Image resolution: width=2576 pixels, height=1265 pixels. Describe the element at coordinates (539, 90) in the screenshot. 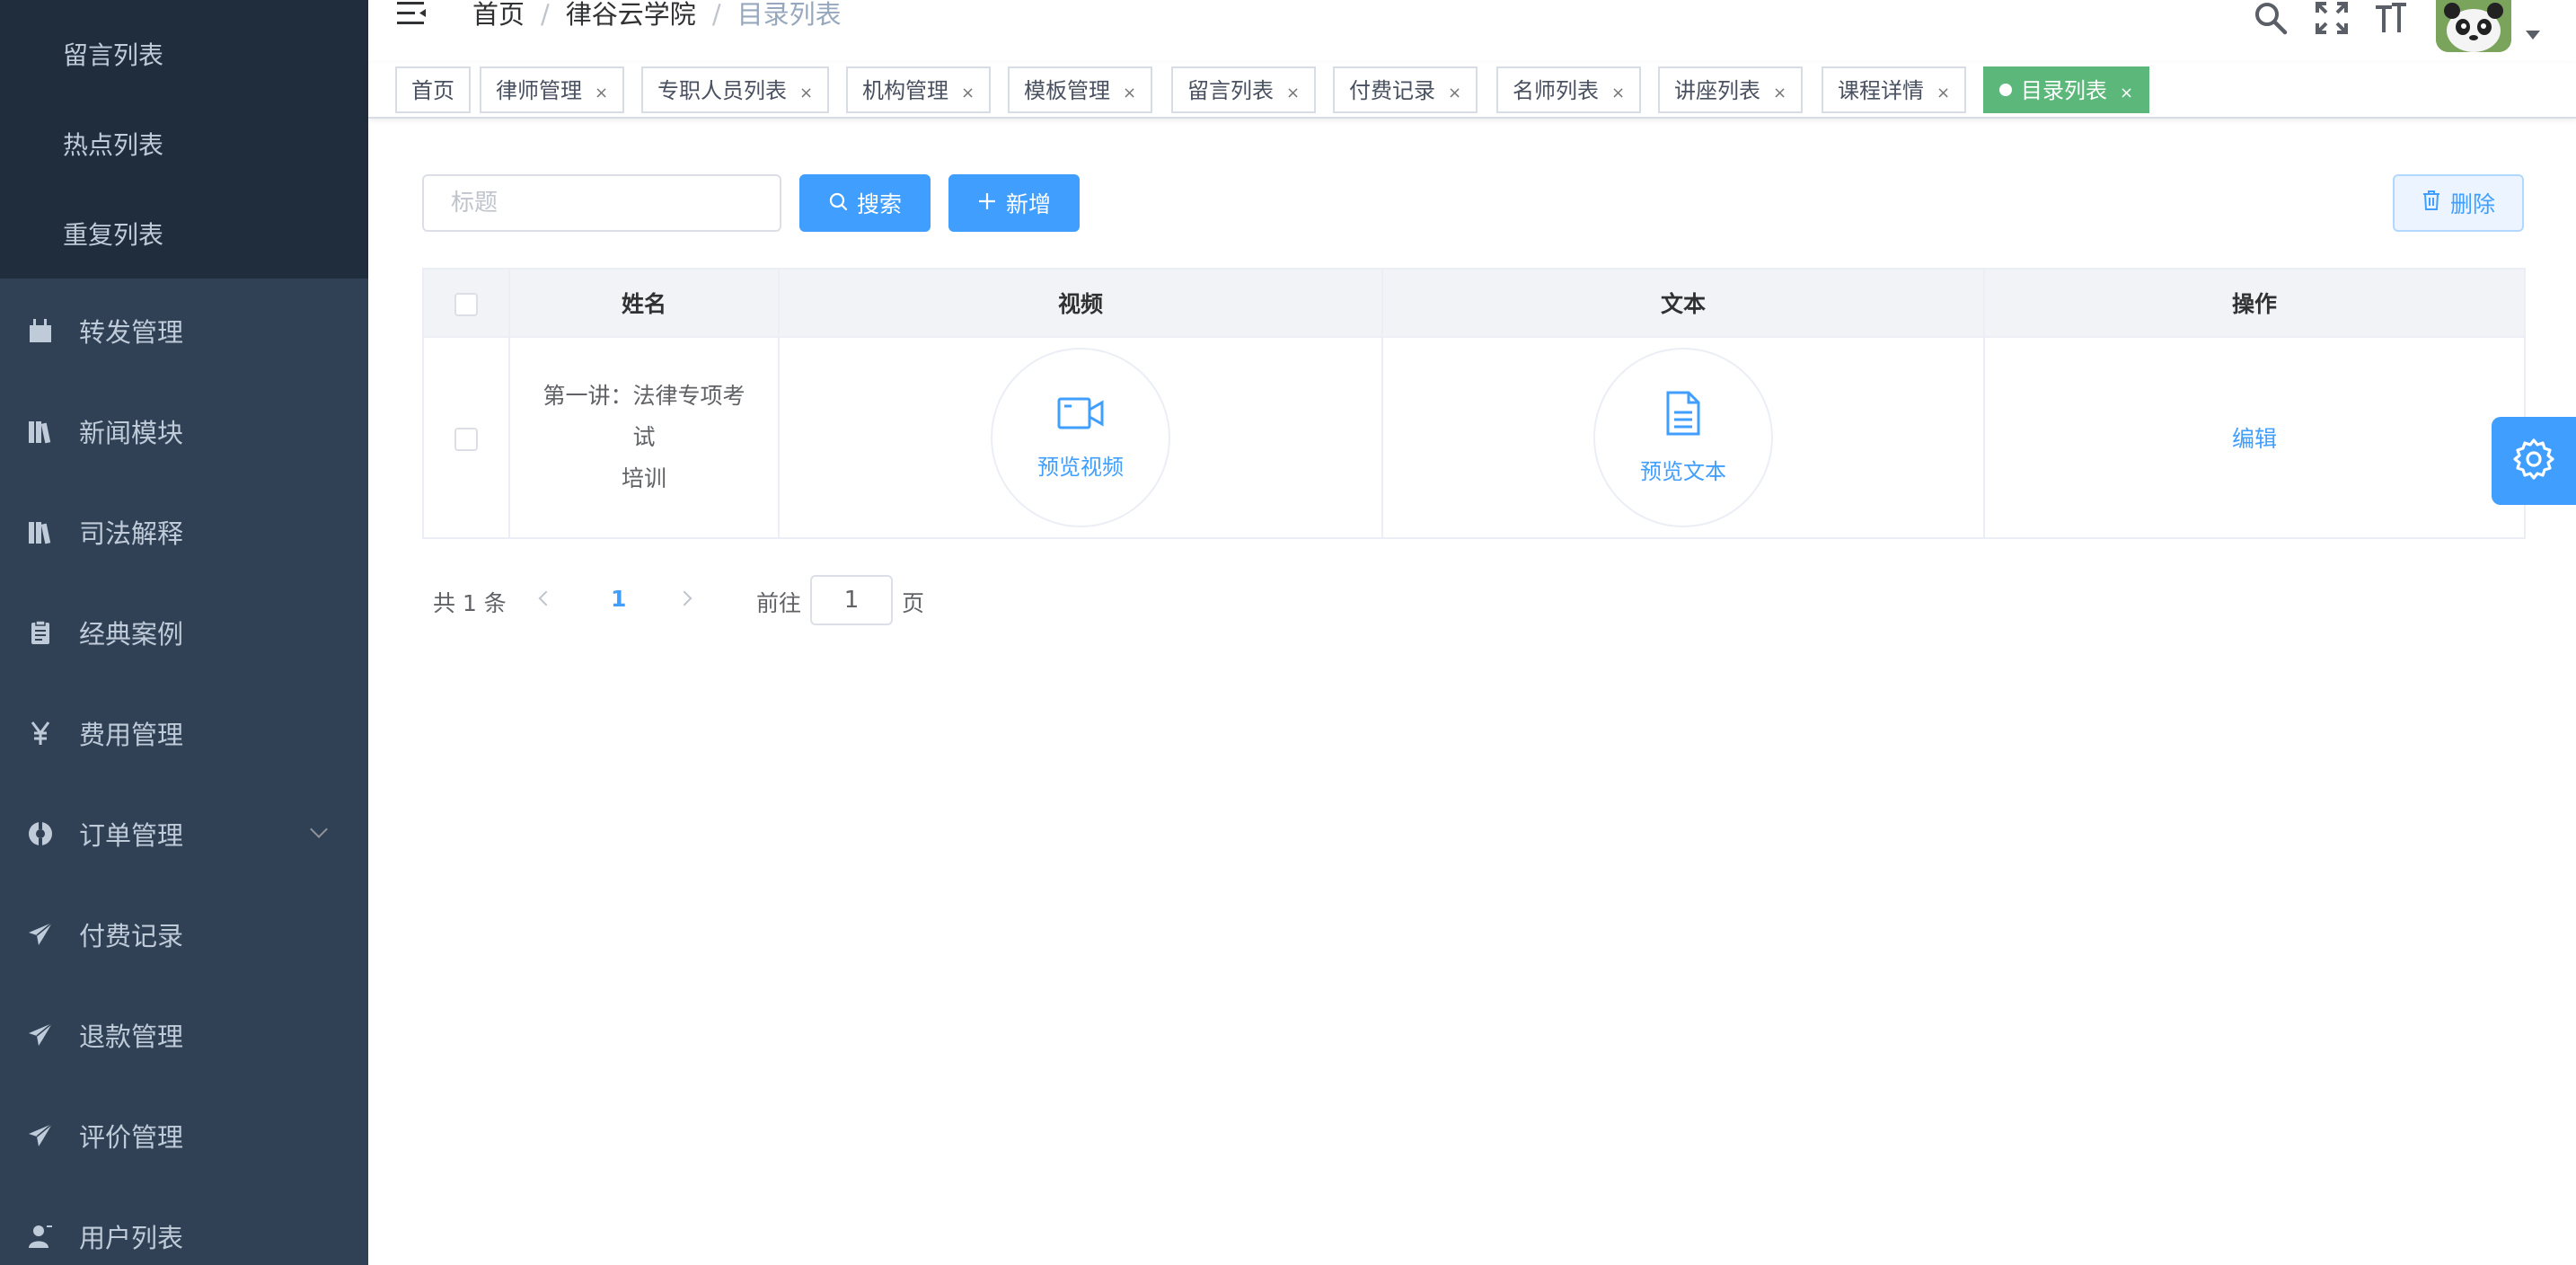

I see `tag-label: 律师管理` at that location.